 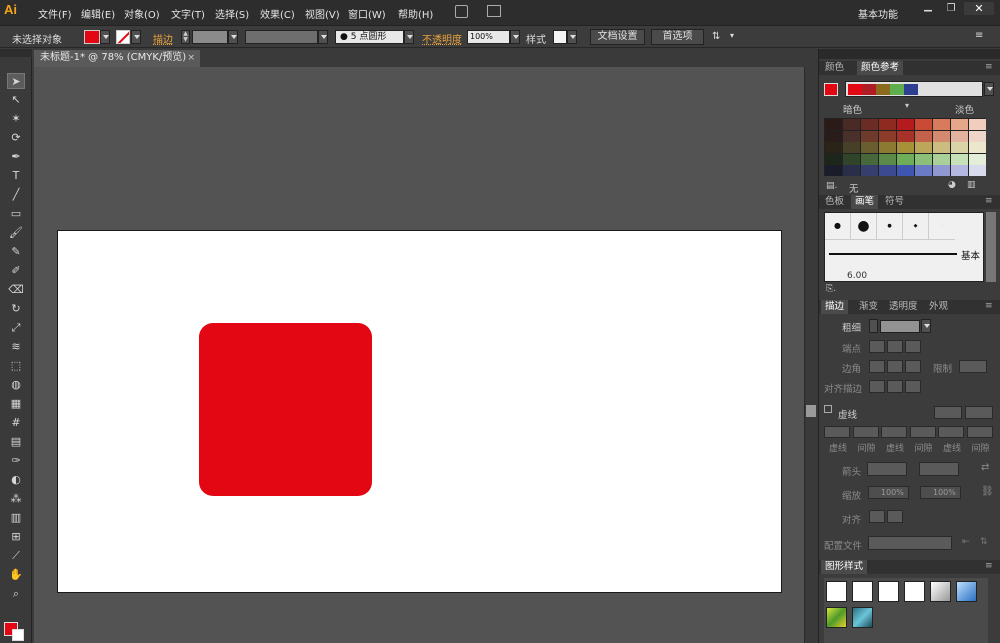 What do you see at coordinates (928, 8) in the screenshot?
I see `minimize-icon: ▁` at bounding box center [928, 8].